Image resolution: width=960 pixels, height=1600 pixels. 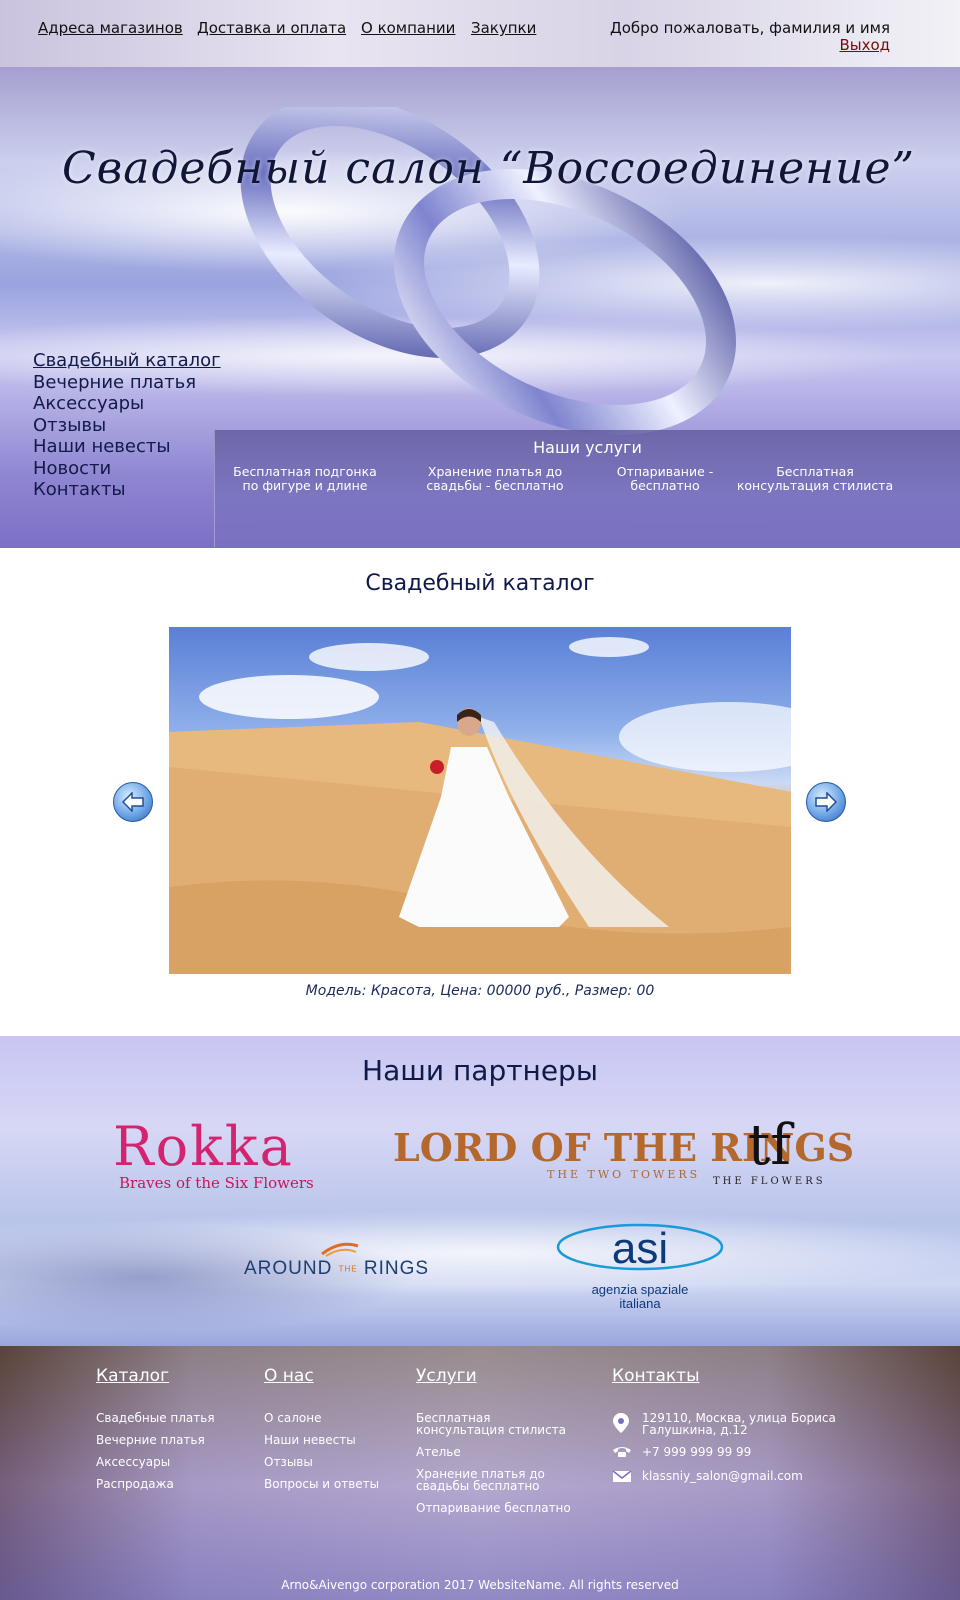 I want to click on partner-logo-around-the-rings: AROUND THE RINGS, so click(x=336, y=1259).